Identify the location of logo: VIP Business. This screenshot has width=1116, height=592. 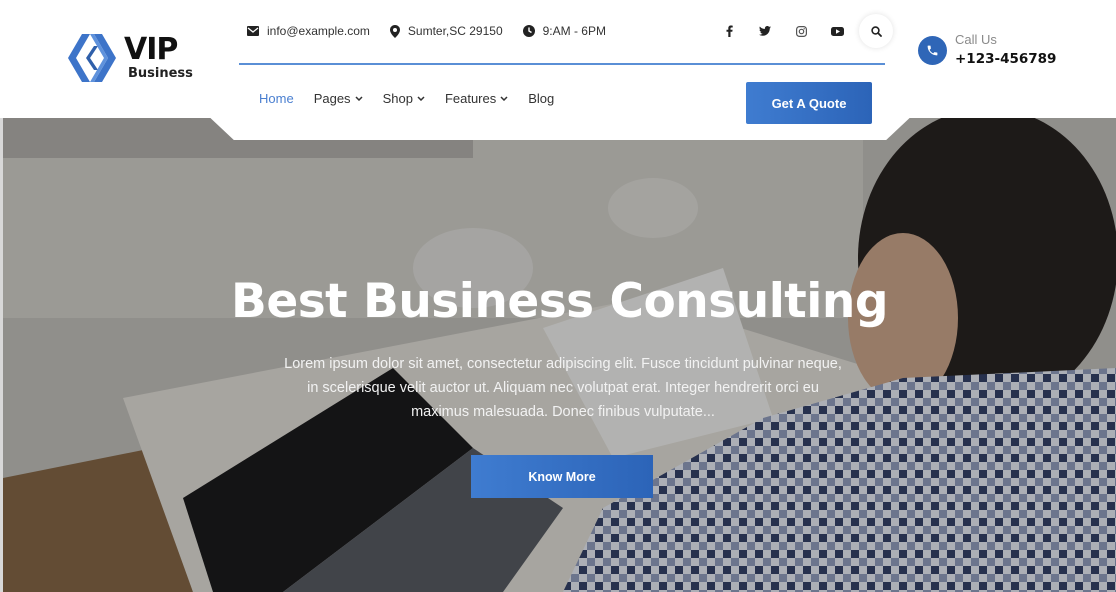
(130, 58).